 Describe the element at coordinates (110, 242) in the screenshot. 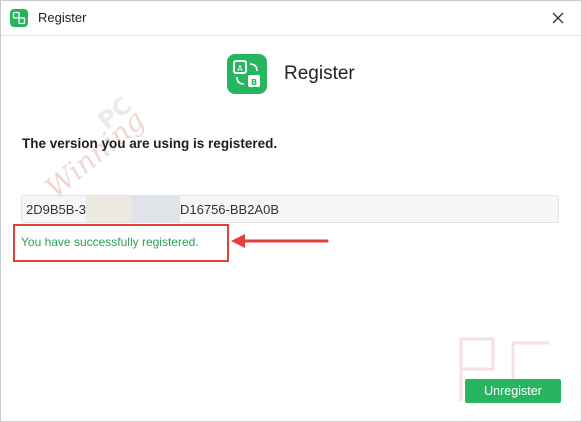

I see `success-message: You have successfully registered.` at that location.